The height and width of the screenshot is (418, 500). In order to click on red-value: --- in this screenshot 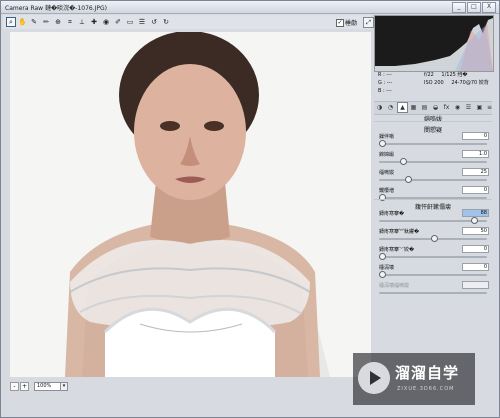, I will do `click(389, 75)`.